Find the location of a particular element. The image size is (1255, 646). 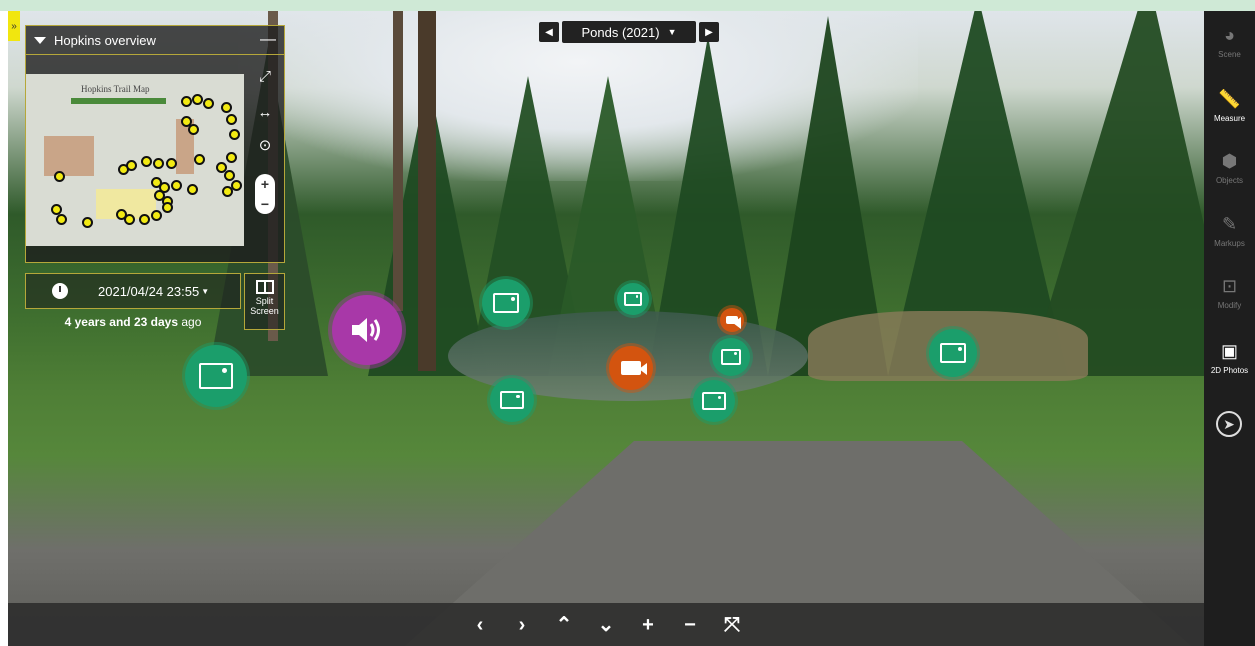

fit-width-icon: ↔ is located at coordinates (265, 112).